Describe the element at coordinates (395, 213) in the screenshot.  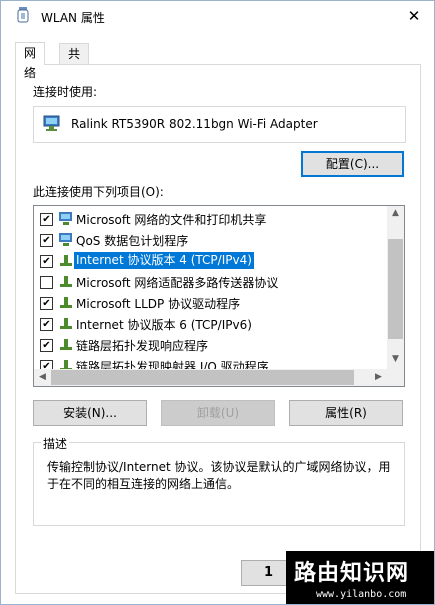
I see `scroll-up-icon: ▲` at that location.